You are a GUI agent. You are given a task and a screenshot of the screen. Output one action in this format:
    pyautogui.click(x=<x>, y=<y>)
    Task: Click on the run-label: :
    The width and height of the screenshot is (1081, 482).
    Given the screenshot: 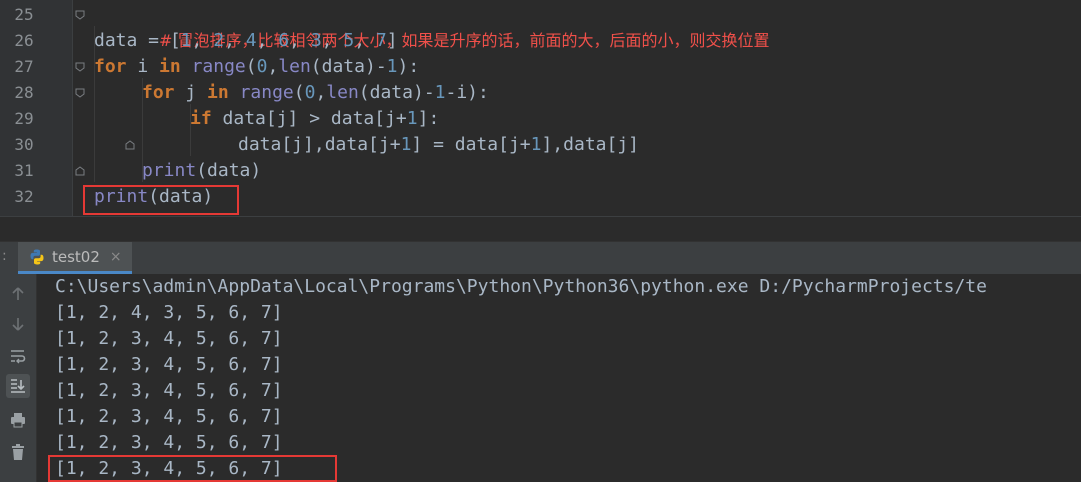 What is the action you would take?
    pyautogui.click(x=4, y=256)
    